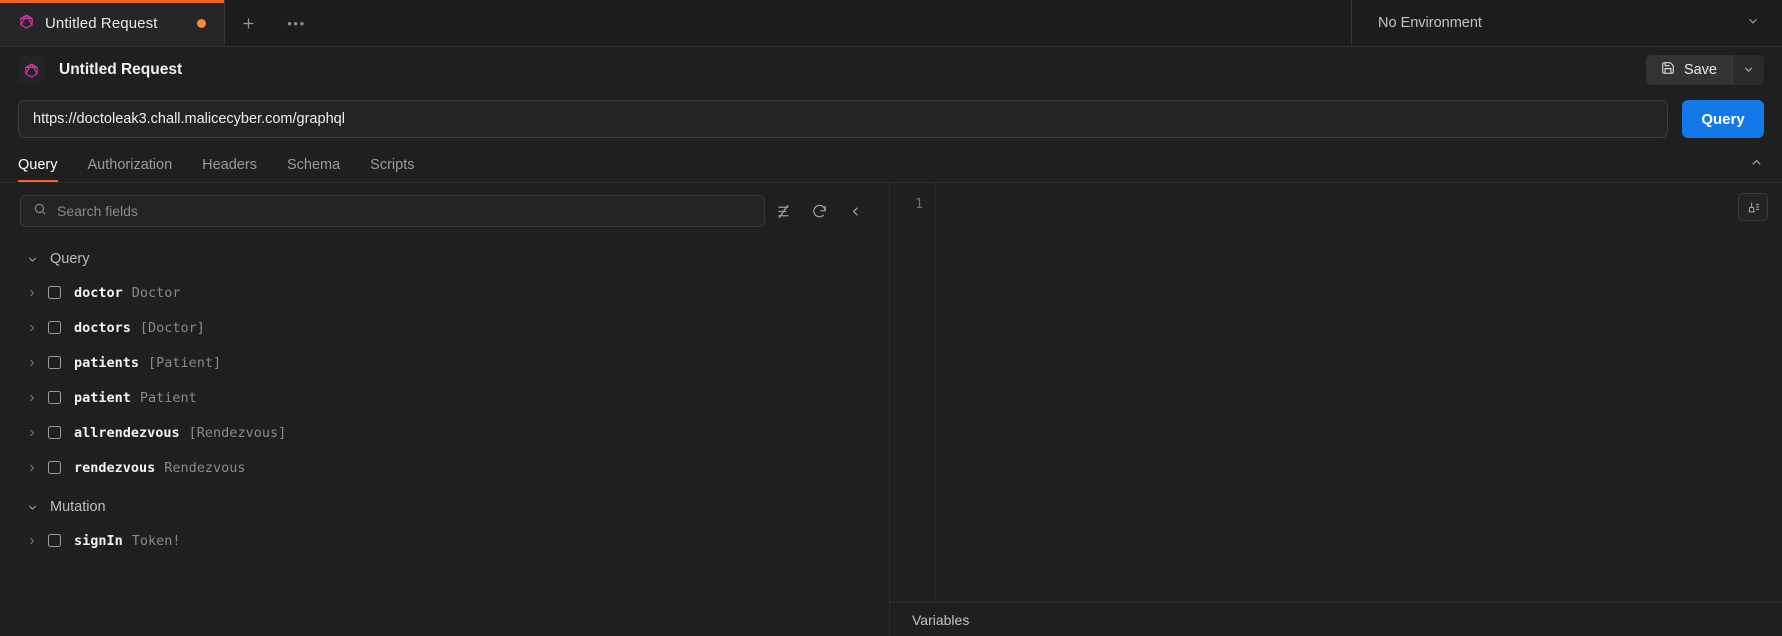 The width and height of the screenshot is (1782, 636). Describe the element at coordinates (26, 23) in the screenshot. I see `graphql-logo-icon` at that location.